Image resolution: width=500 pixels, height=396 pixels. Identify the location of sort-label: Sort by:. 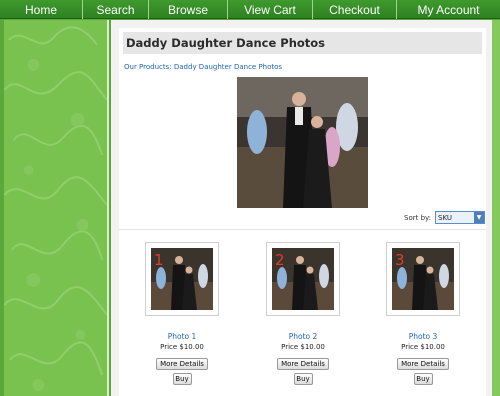
(418, 217).